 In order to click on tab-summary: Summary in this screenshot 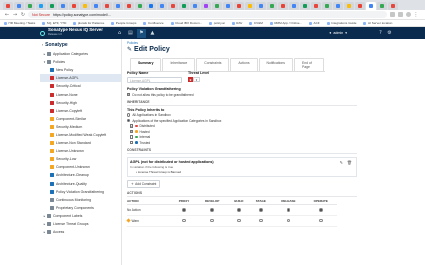, I will do `click(146, 64)`.